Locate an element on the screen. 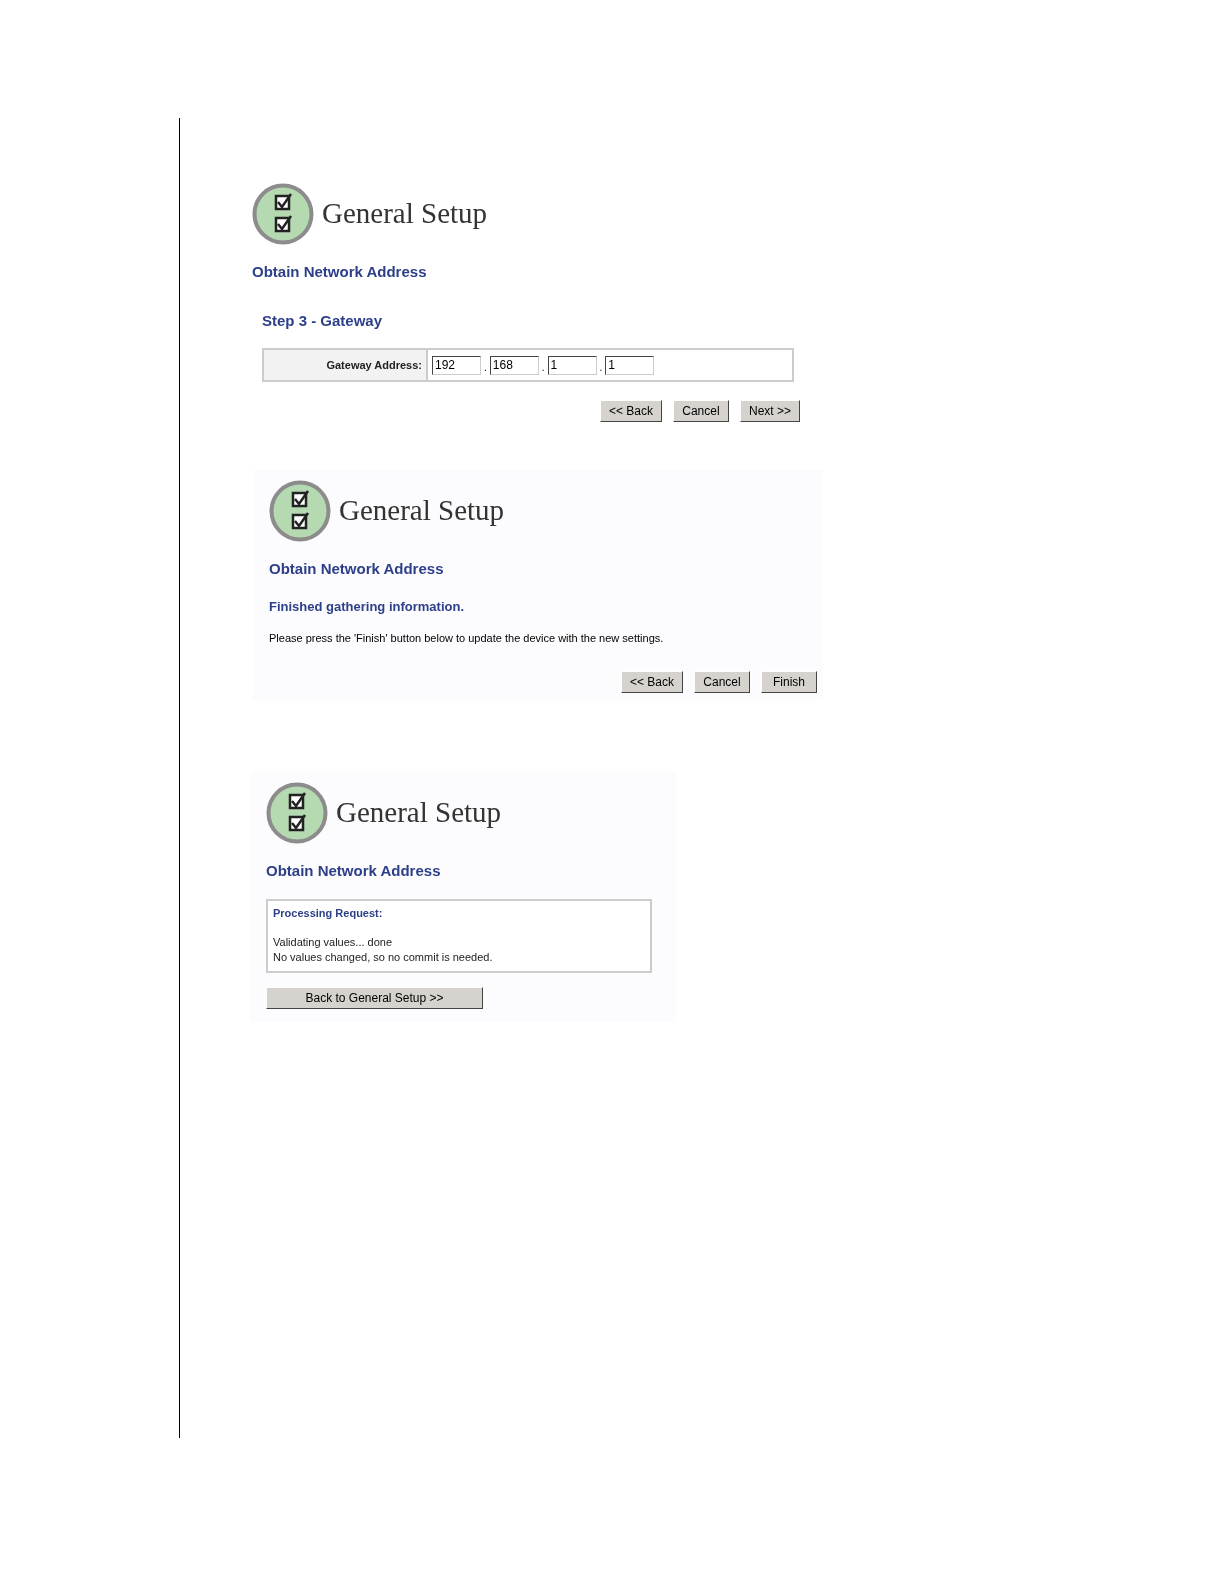 The image size is (1225, 1585). wizard-button: Finish is located at coordinates (789, 681).